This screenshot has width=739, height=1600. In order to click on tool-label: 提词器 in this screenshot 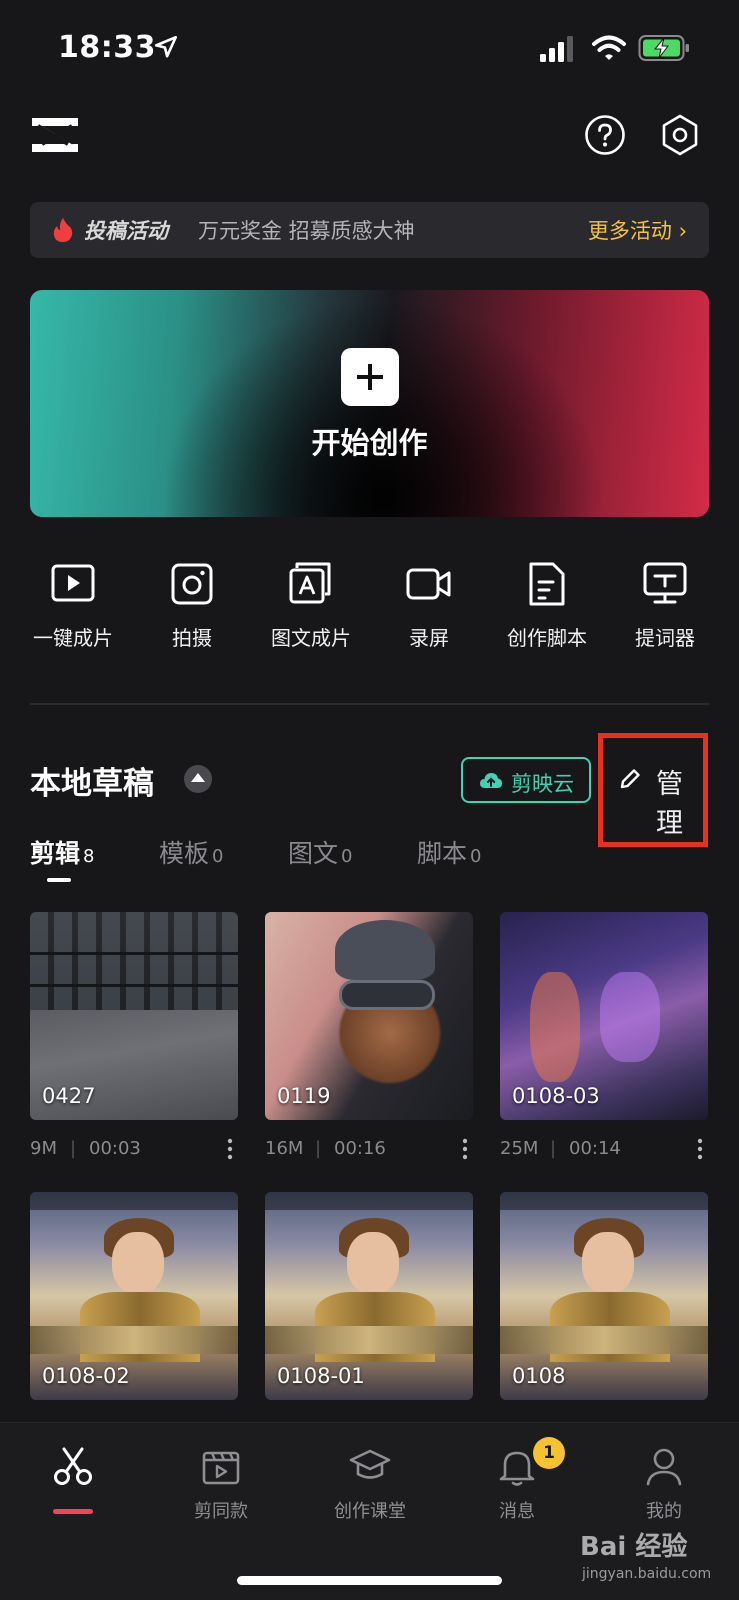, I will do `click(665, 638)`.